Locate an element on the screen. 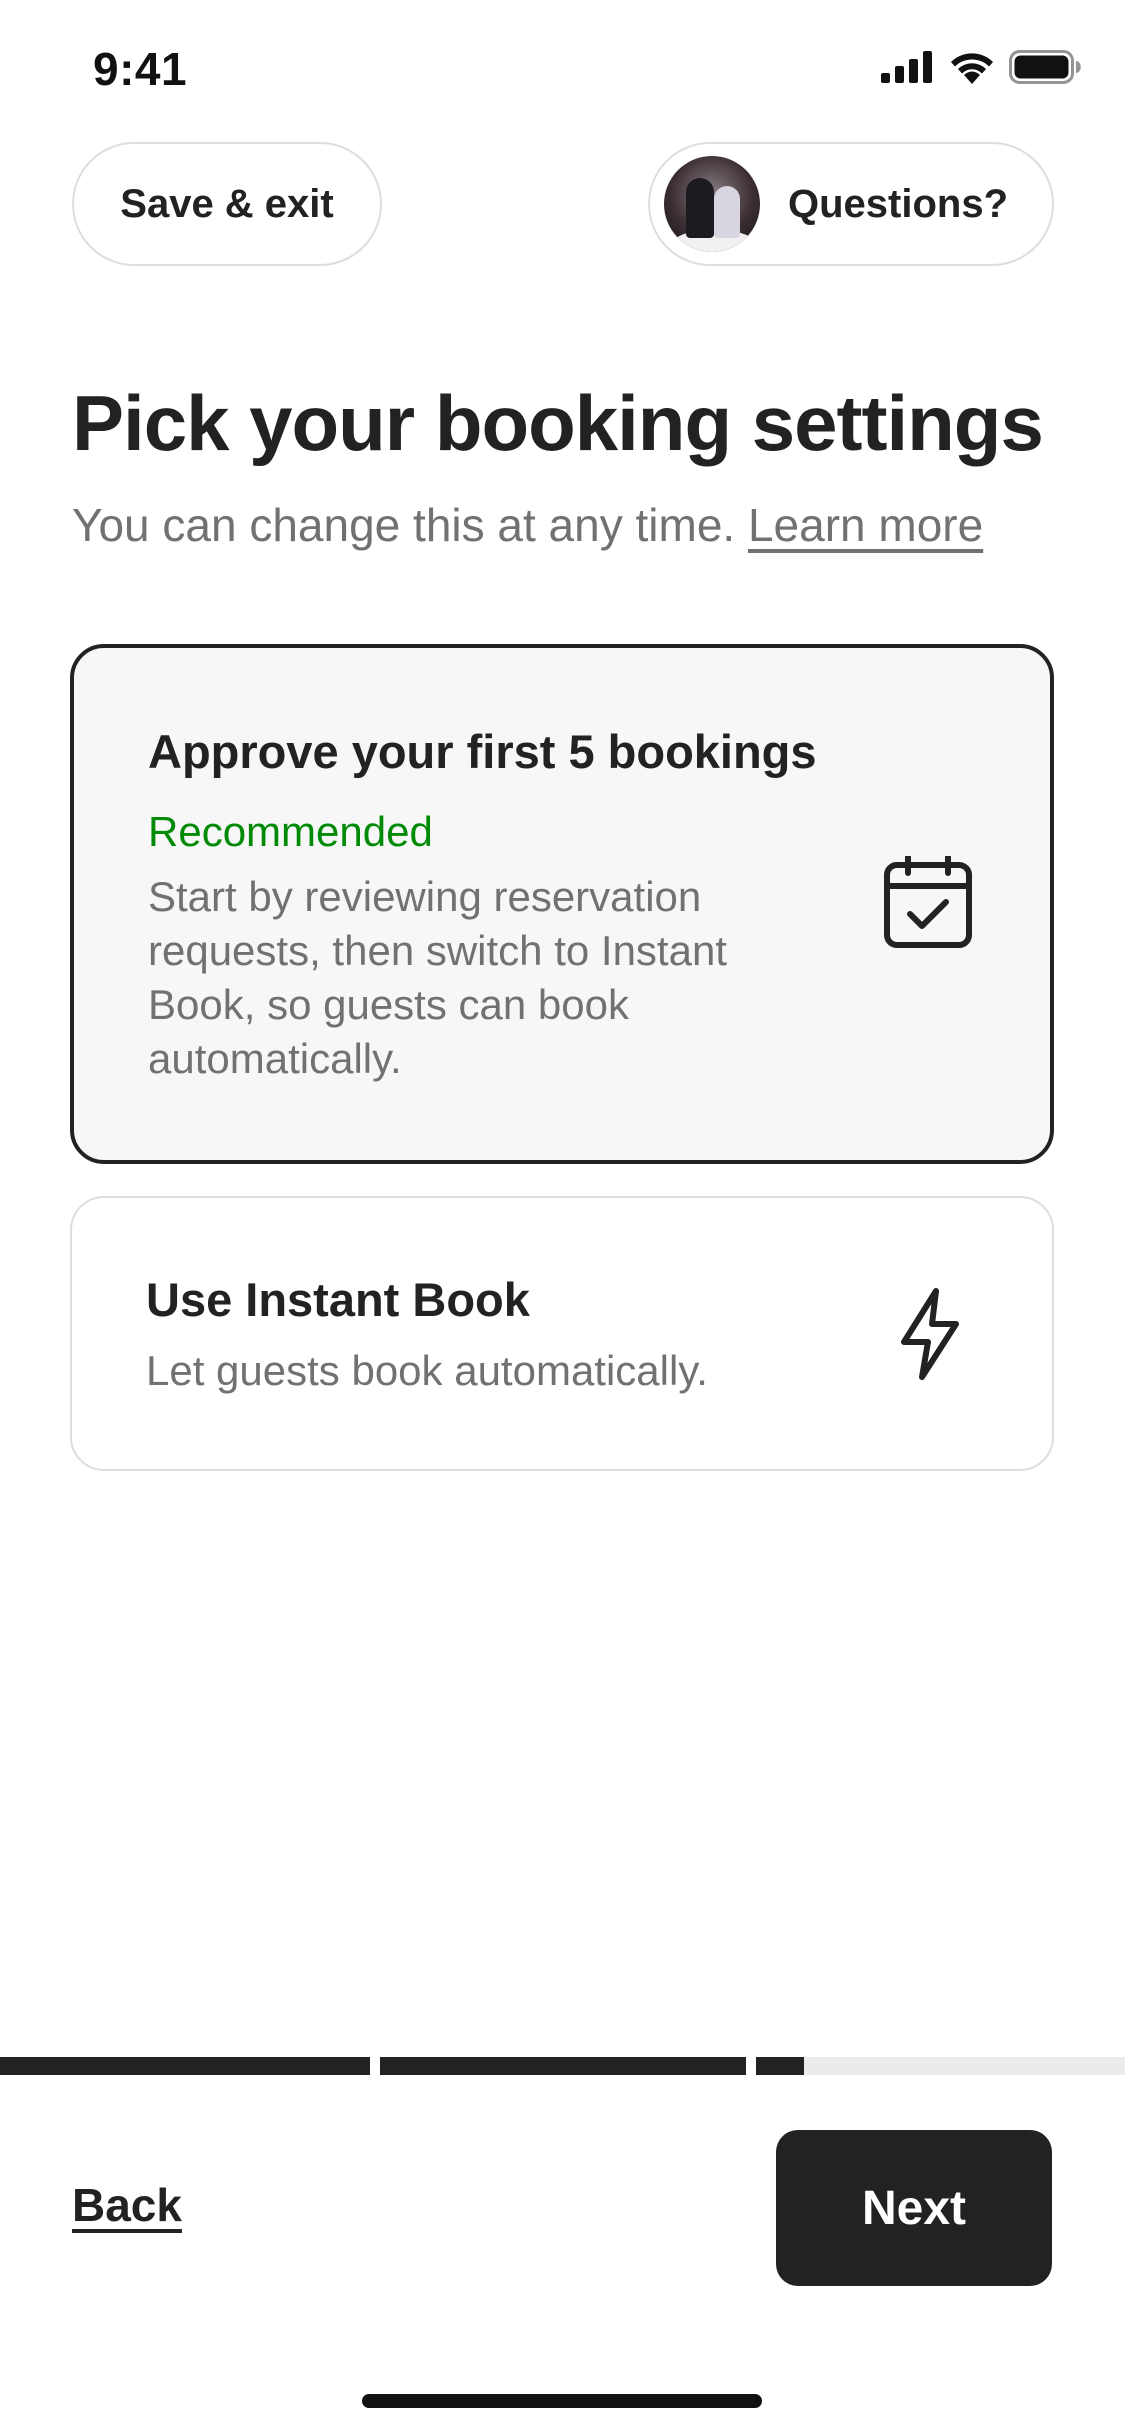 The image size is (1125, 2436). progress-bar is located at coordinates (562, 2066).